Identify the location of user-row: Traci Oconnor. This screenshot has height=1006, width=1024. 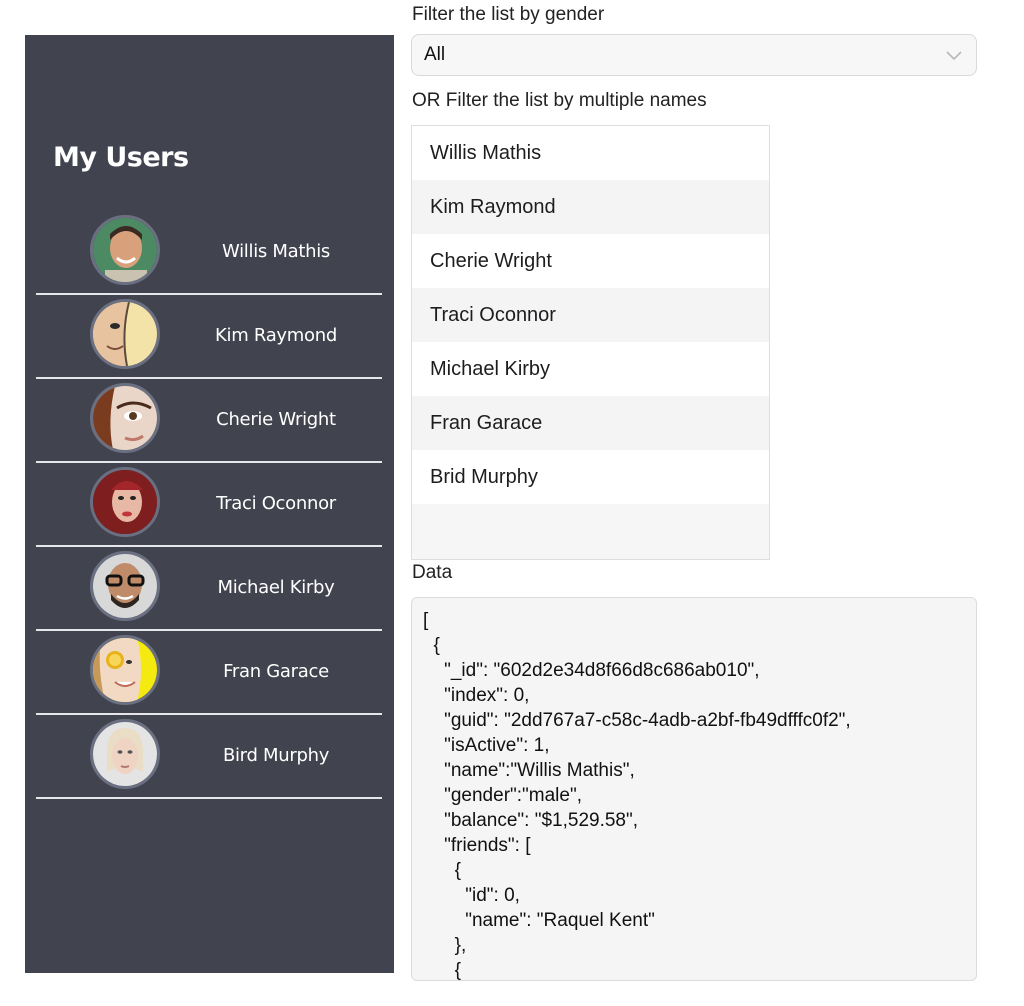
(209, 505).